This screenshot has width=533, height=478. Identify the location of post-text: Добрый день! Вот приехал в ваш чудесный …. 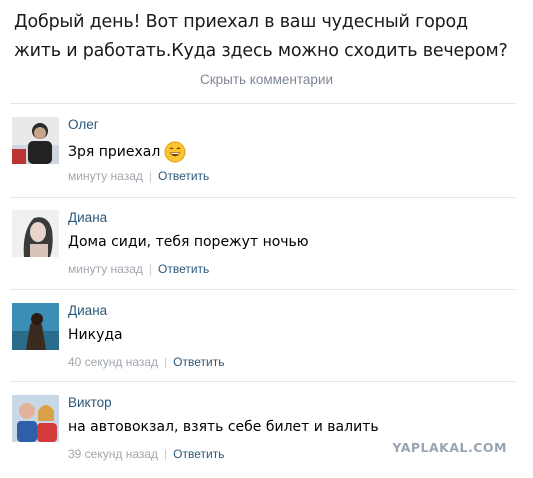
(269, 37).